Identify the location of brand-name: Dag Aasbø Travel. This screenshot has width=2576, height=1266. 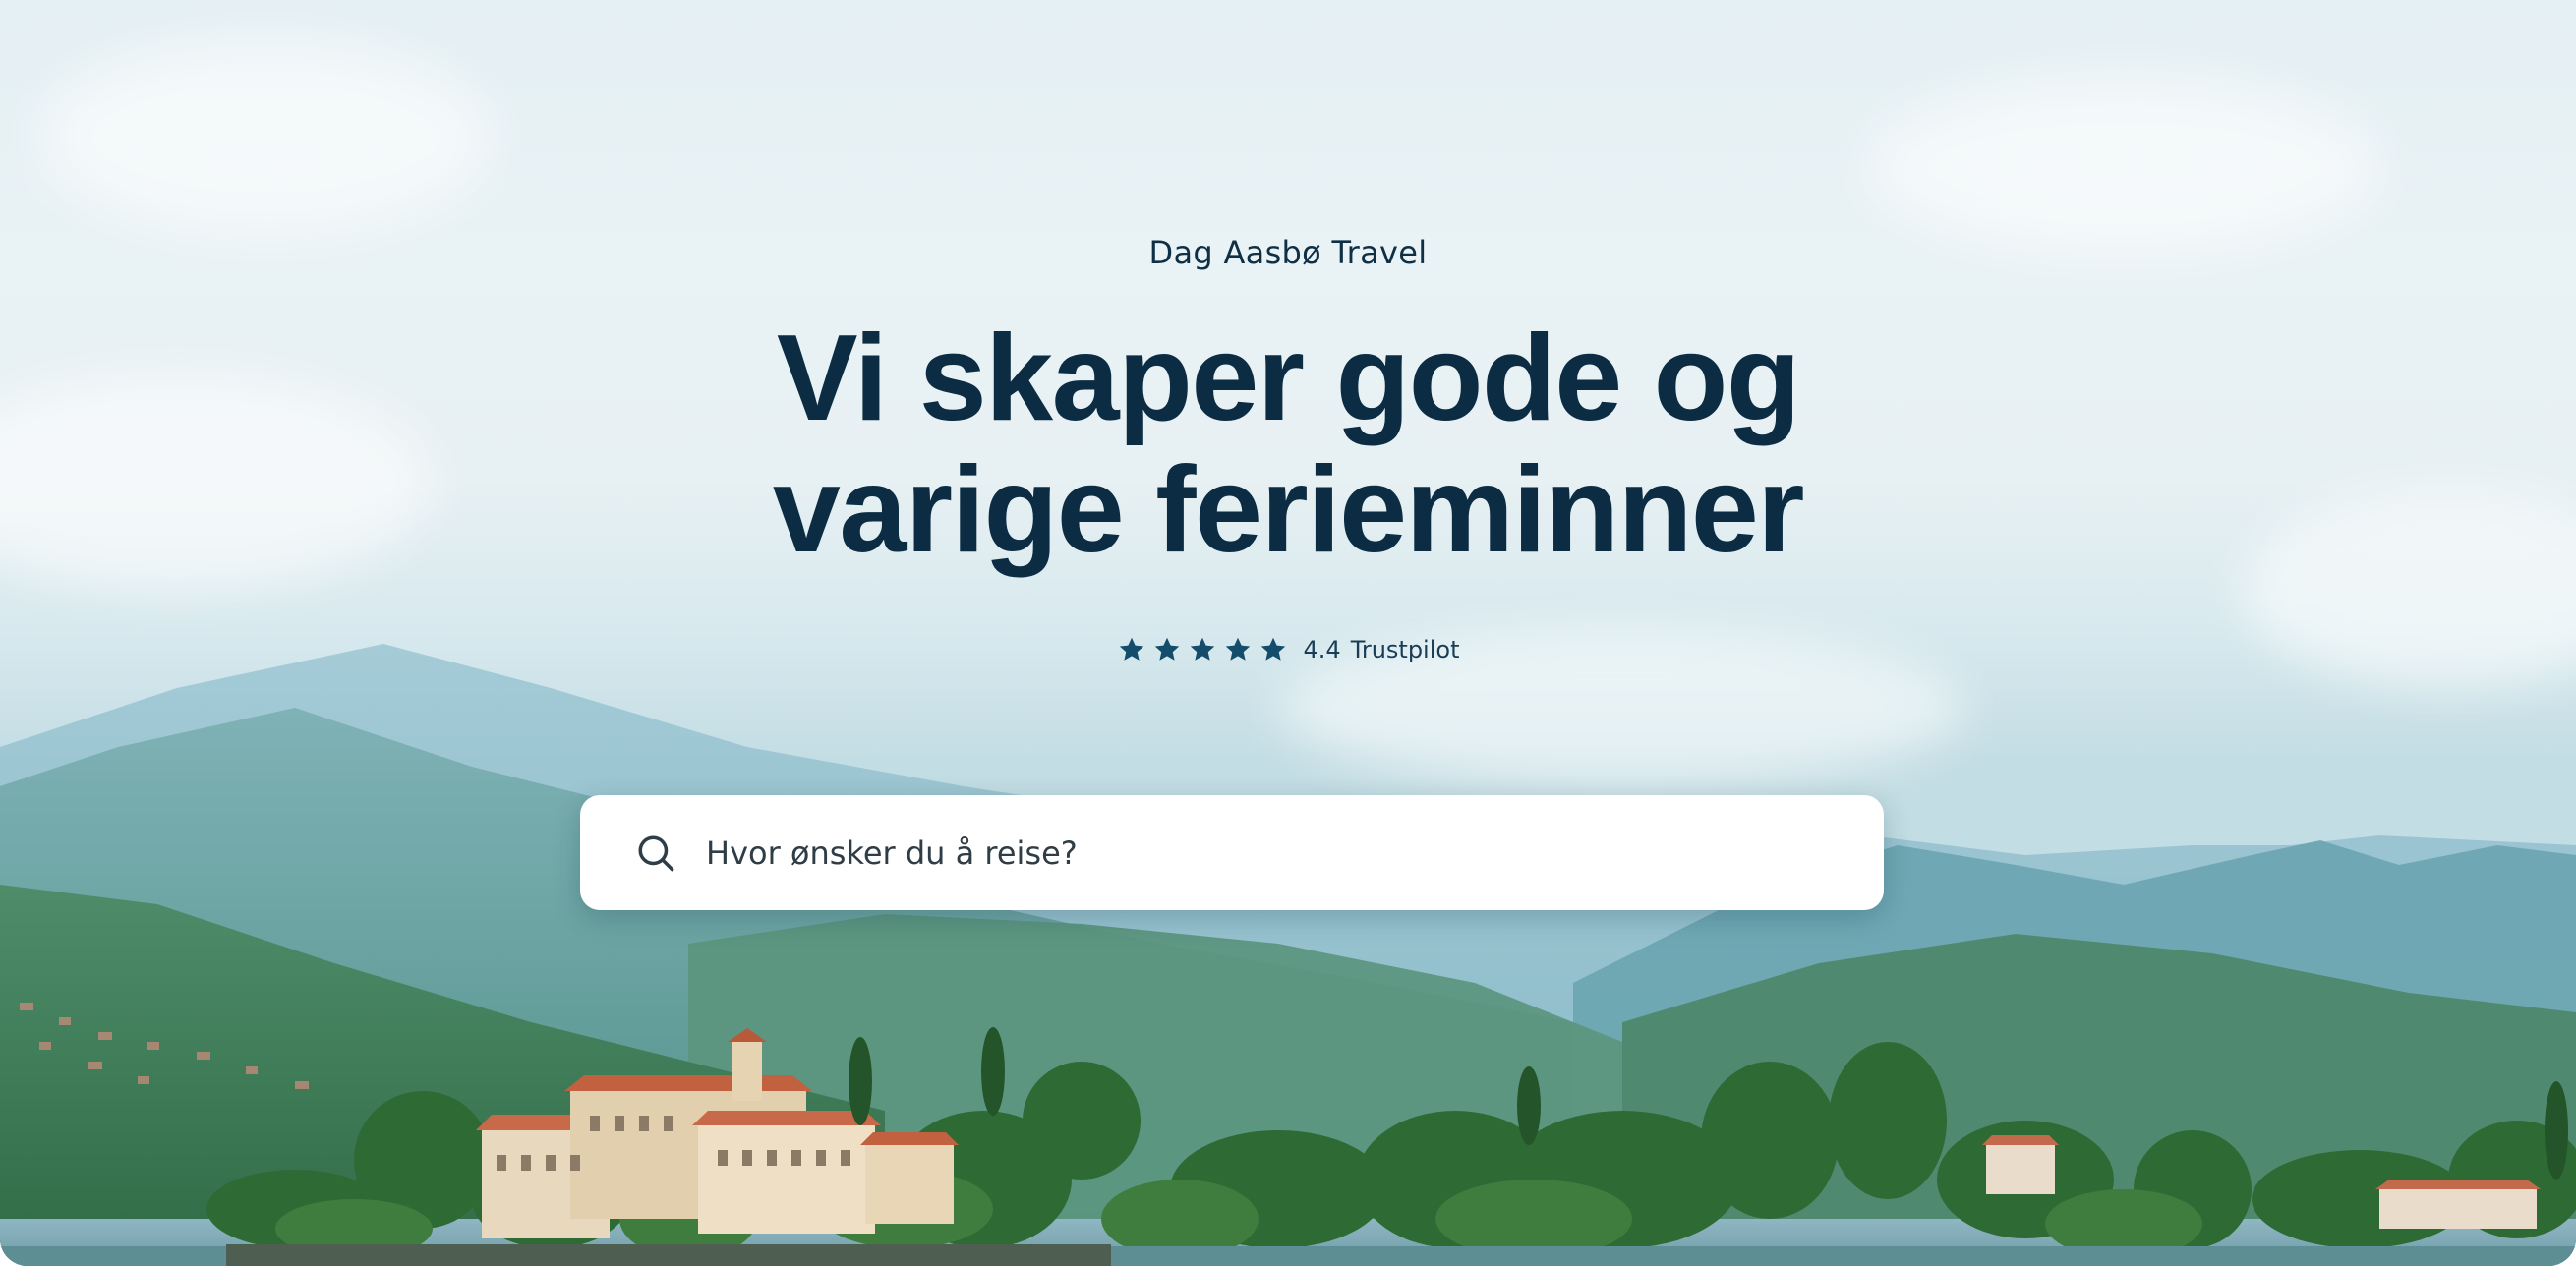
(1288, 252).